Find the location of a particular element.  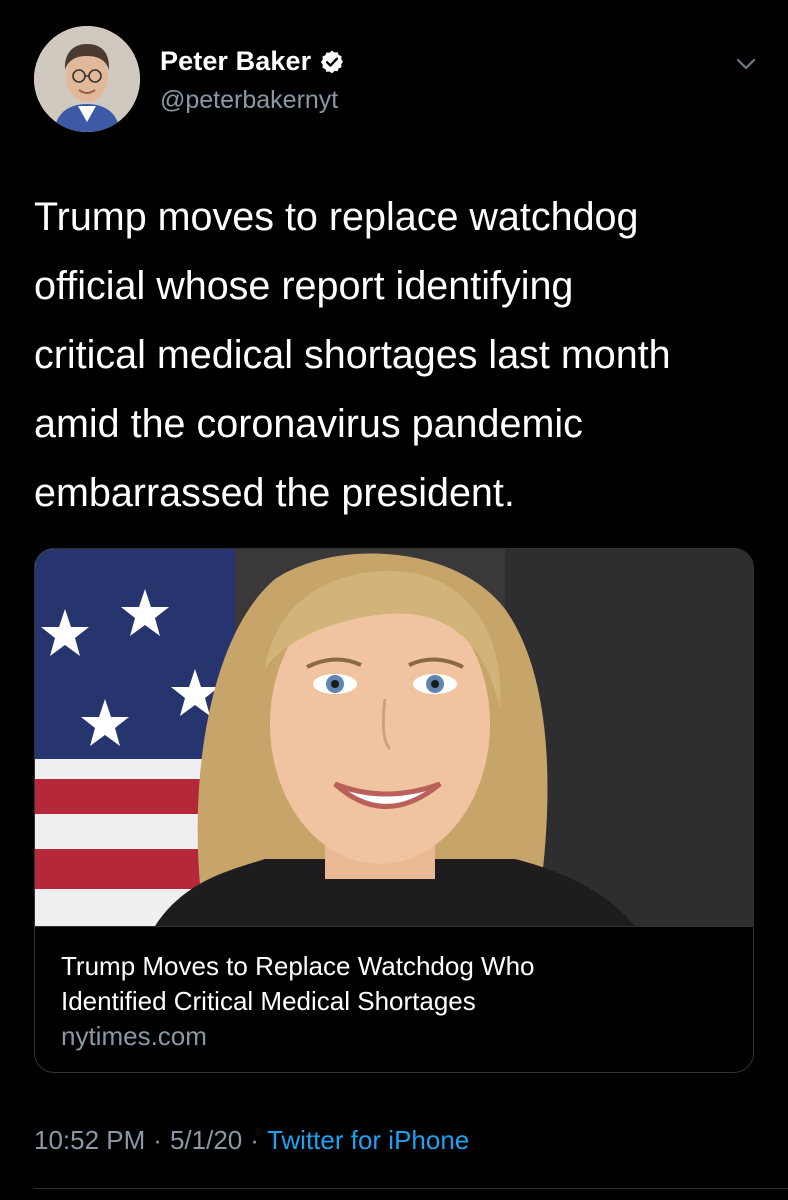

link-preview-domain: nytimes.com is located at coordinates (134, 1036).